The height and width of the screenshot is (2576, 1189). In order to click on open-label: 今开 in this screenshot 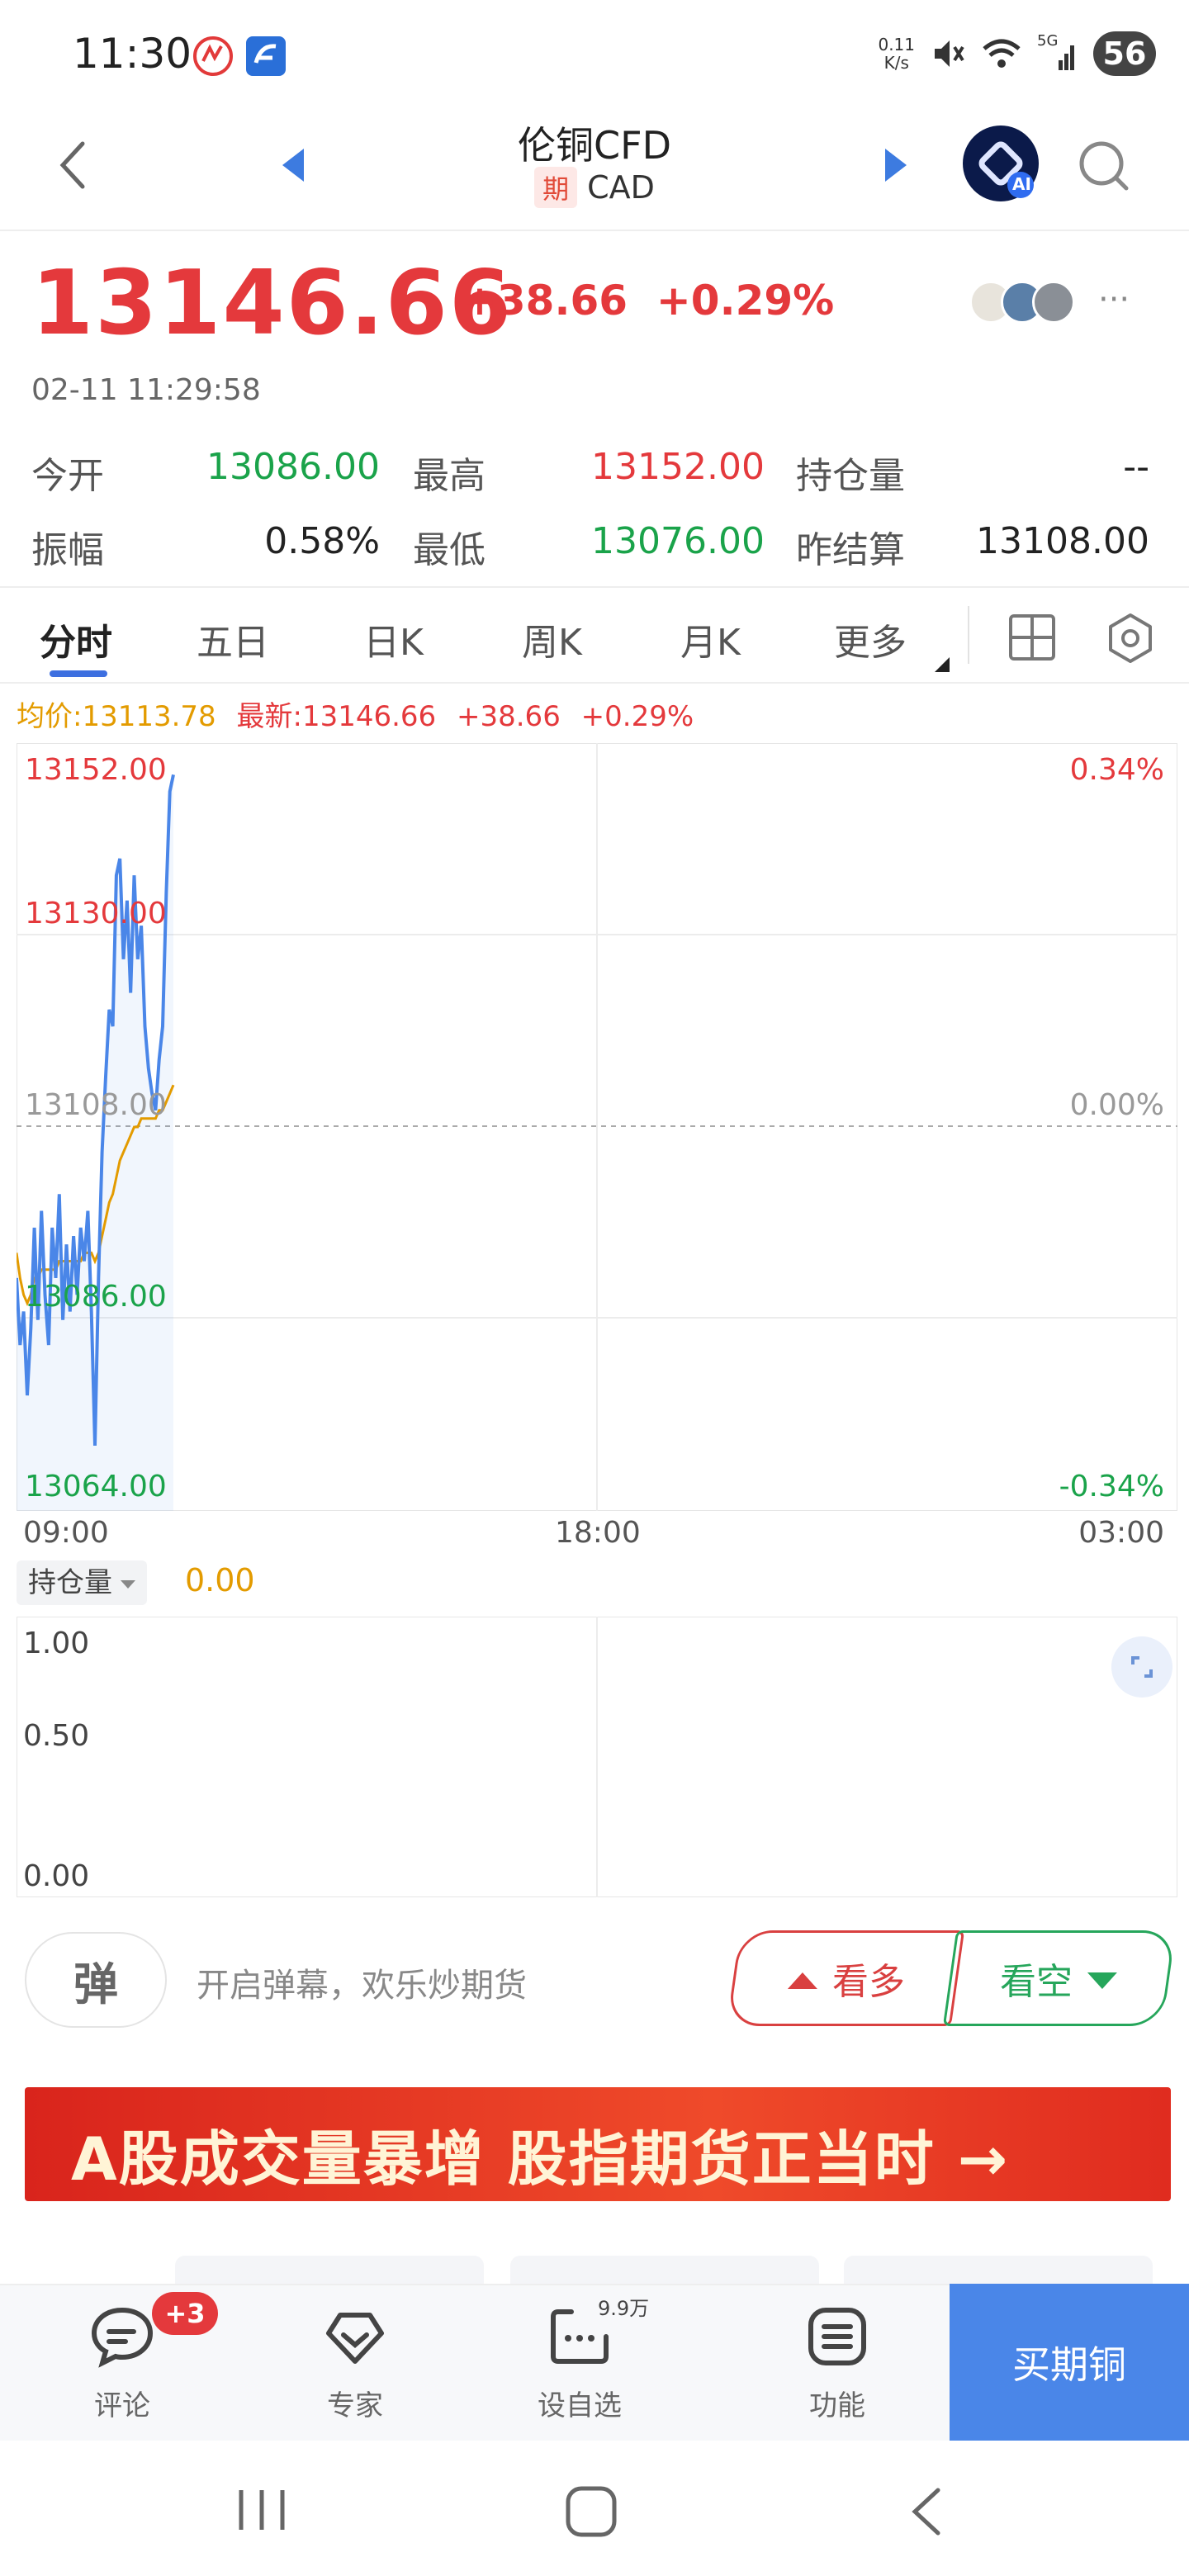, I will do `click(67, 476)`.